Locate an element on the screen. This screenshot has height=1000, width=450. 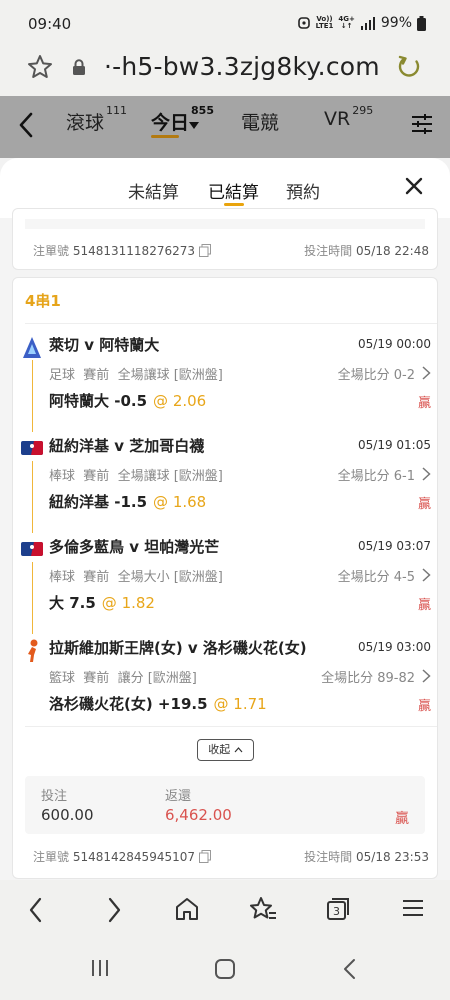
dropdown-caret-icon is located at coordinates (194, 125).